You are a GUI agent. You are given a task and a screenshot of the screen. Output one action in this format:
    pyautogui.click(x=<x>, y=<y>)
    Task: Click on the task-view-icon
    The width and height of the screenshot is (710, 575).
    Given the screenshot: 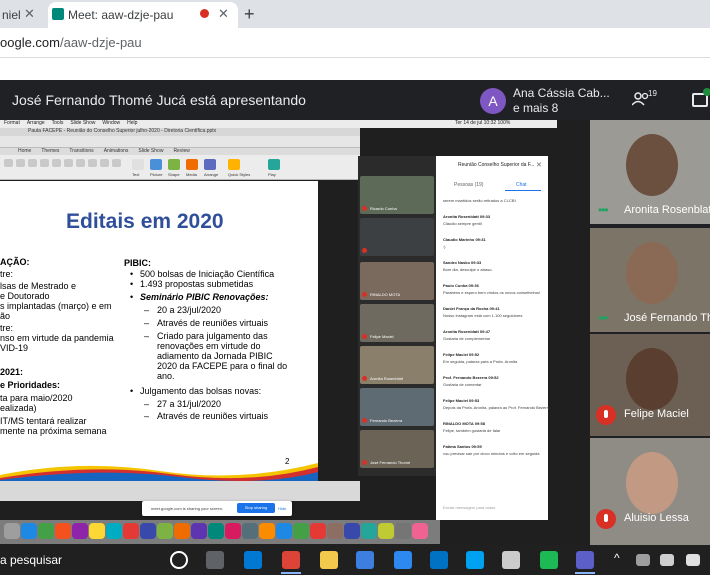 What is the action you would take?
    pyautogui.click(x=215, y=560)
    